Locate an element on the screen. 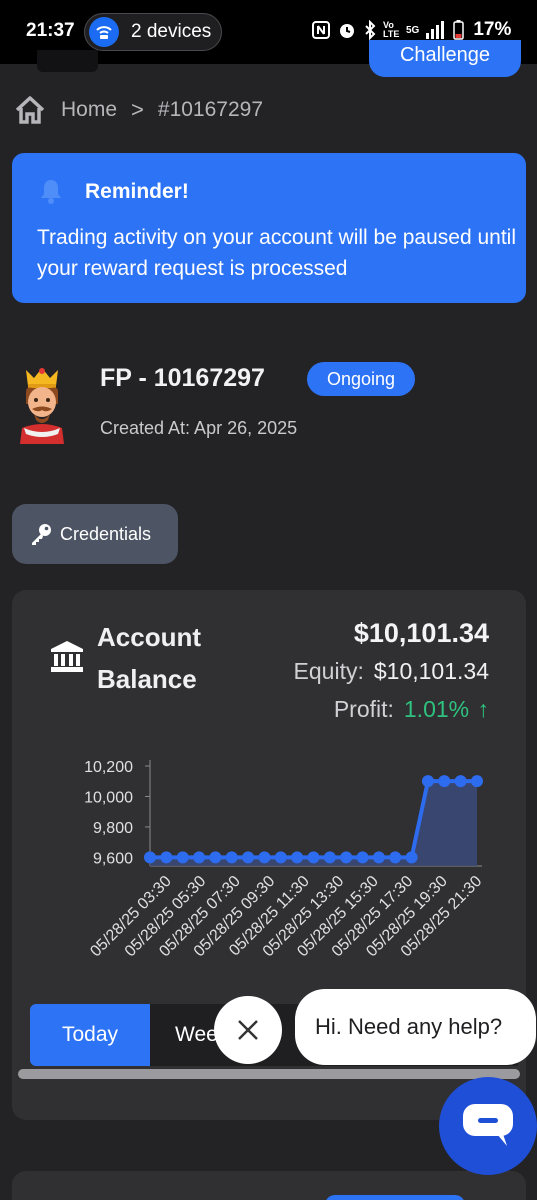  status-badge: Ongoing is located at coordinates (361, 379).